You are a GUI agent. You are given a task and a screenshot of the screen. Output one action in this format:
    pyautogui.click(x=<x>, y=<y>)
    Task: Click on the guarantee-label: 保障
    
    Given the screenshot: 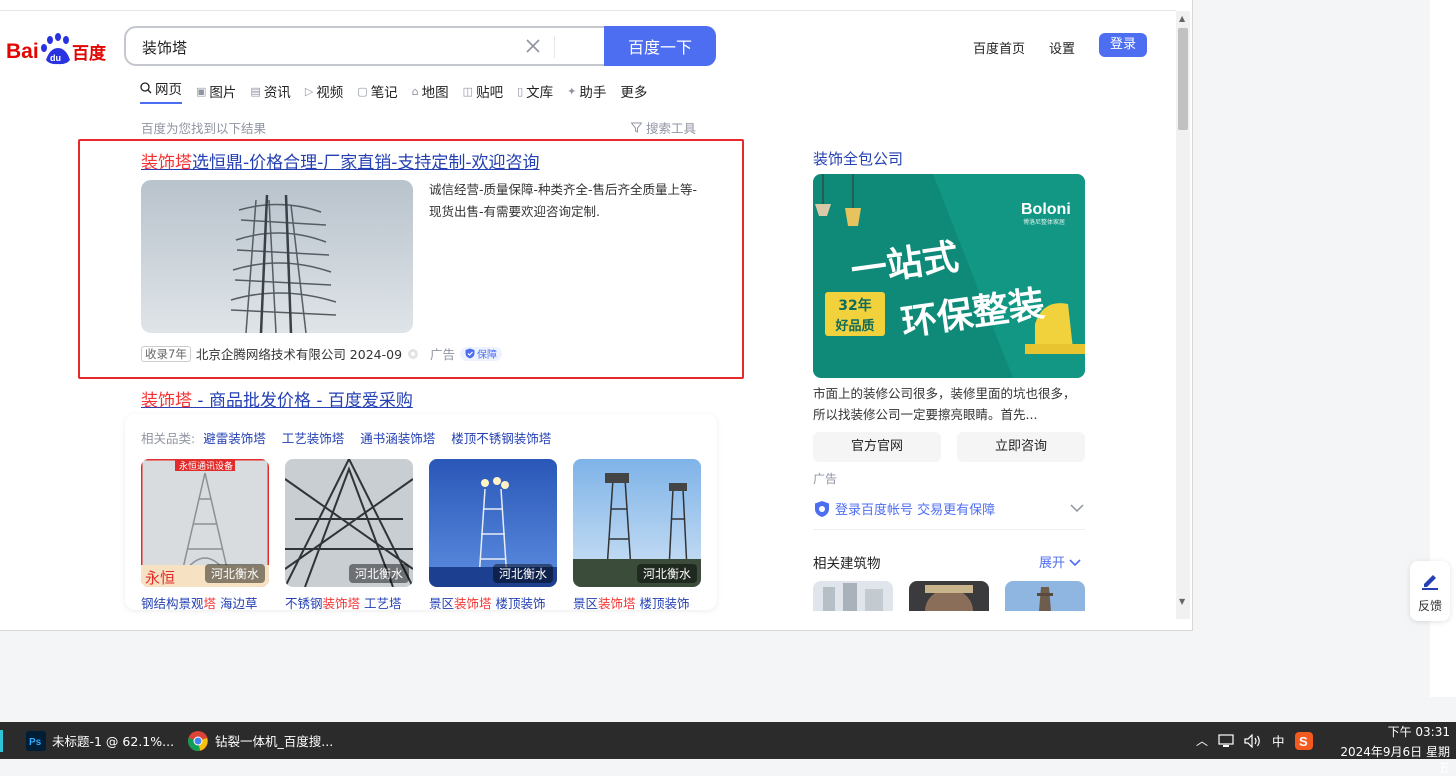 What is the action you would take?
    pyautogui.click(x=487, y=355)
    